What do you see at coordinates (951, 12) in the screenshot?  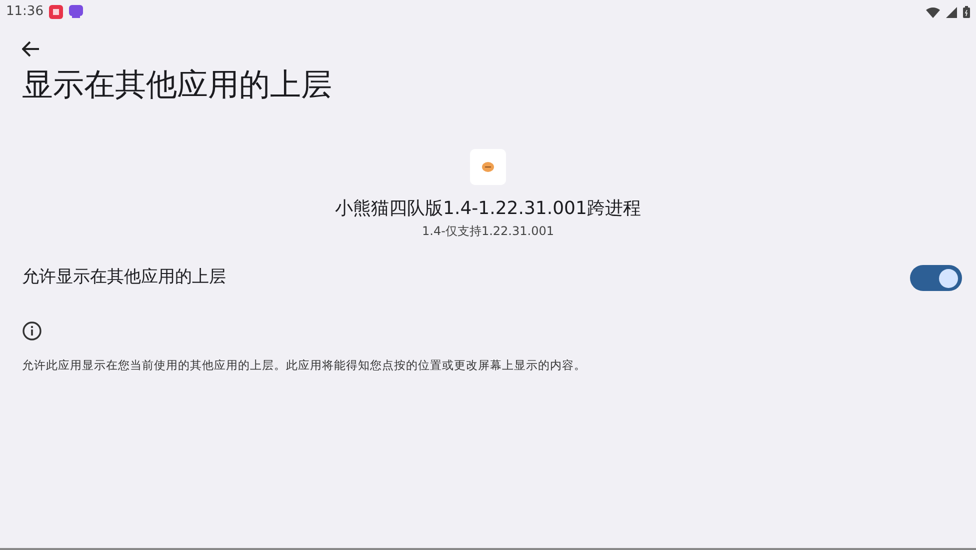 I see `signal-icon` at bounding box center [951, 12].